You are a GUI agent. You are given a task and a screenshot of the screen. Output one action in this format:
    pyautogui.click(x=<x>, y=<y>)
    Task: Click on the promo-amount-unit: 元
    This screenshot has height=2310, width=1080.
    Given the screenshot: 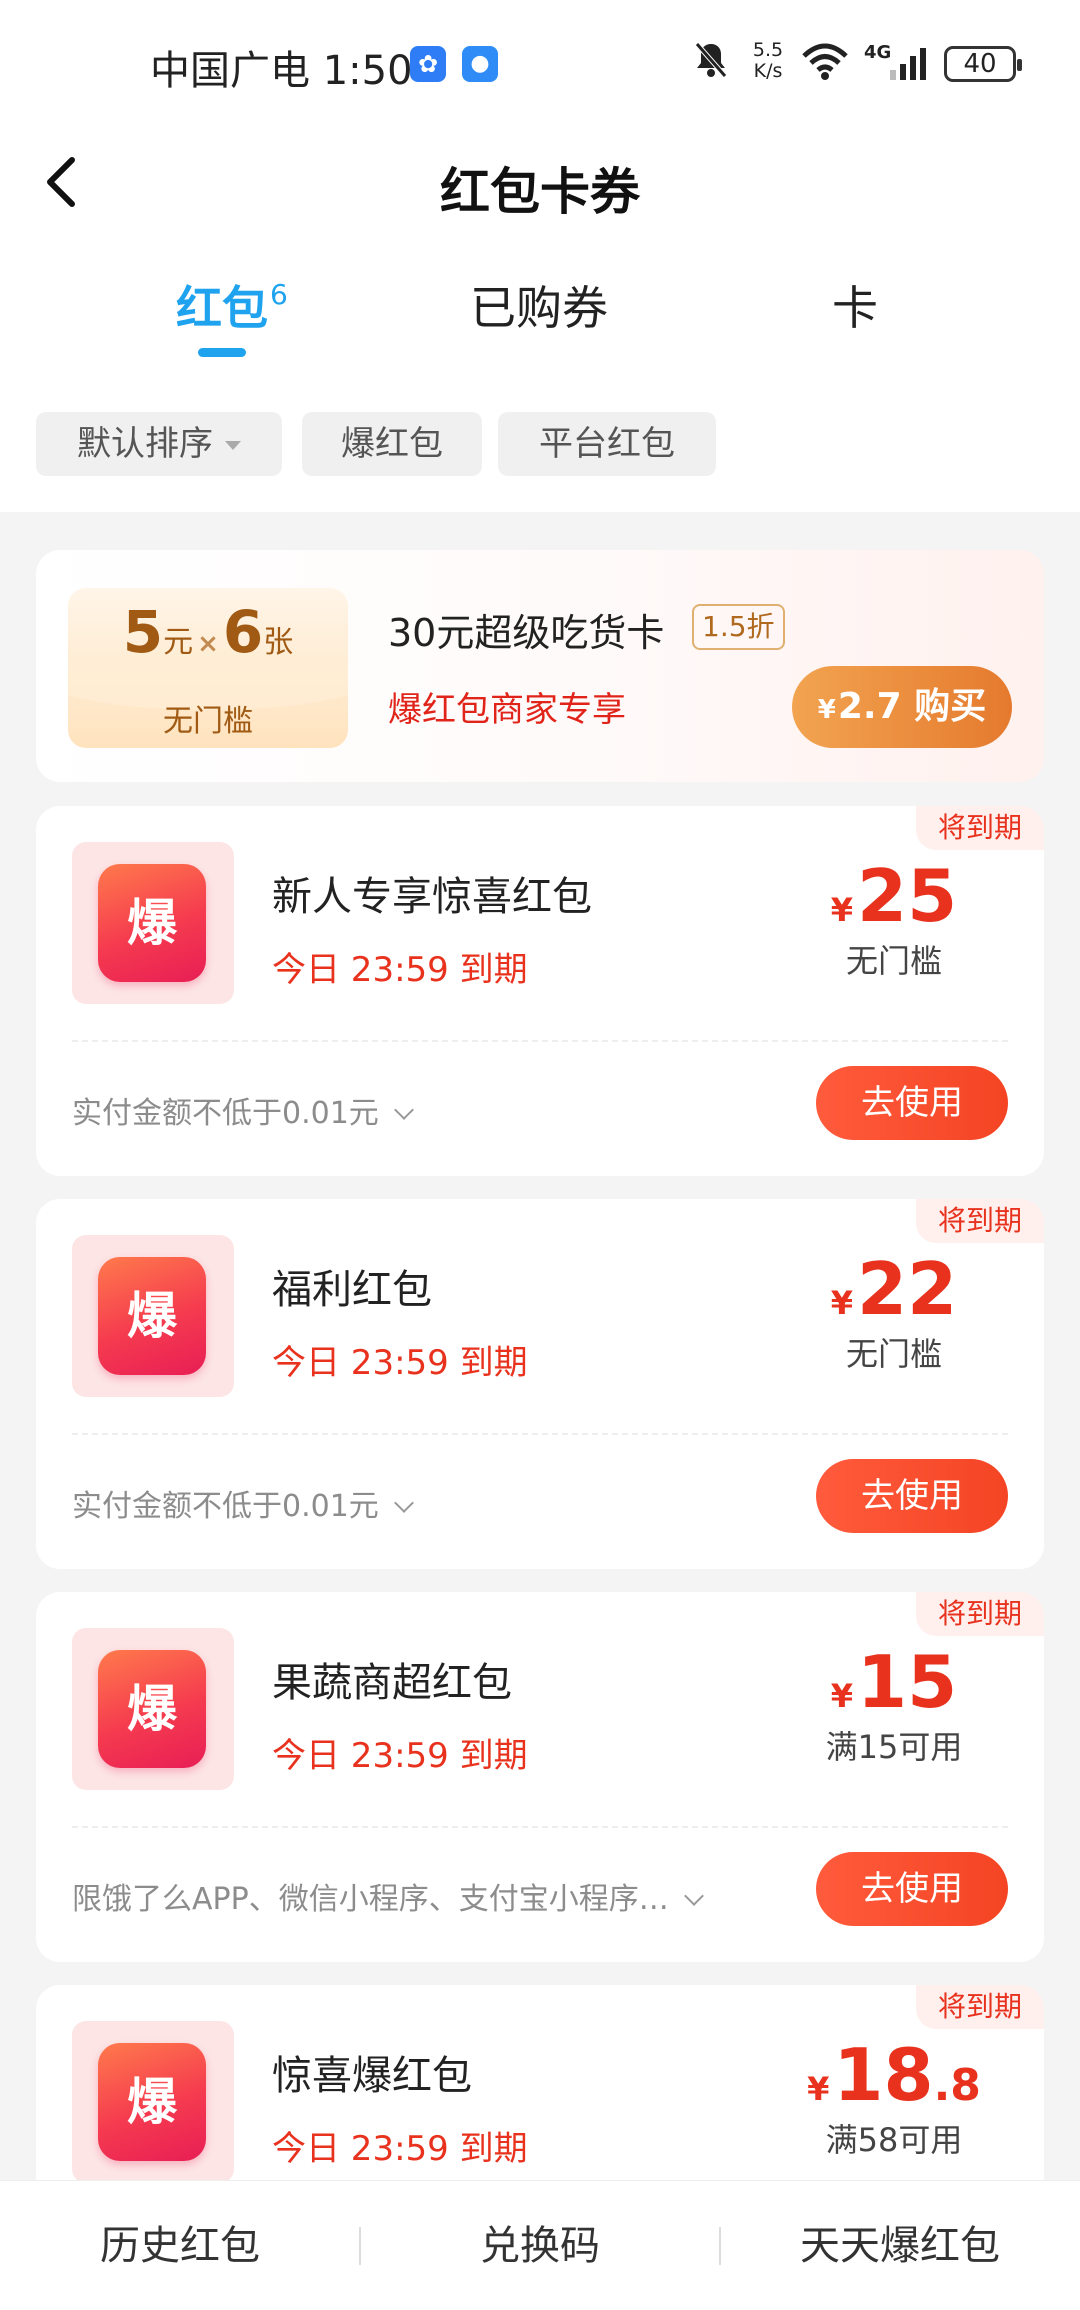 What is the action you would take?
    pyautogui.click(x=178, y=642)
    